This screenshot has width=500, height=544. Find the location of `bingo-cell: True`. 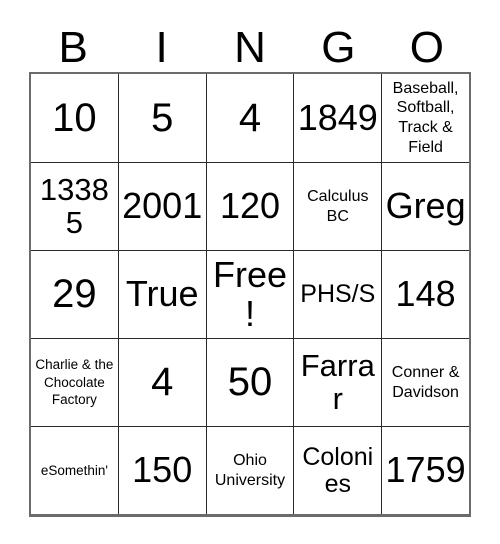

bingo-cell: True is located at coordinates (161, 294).